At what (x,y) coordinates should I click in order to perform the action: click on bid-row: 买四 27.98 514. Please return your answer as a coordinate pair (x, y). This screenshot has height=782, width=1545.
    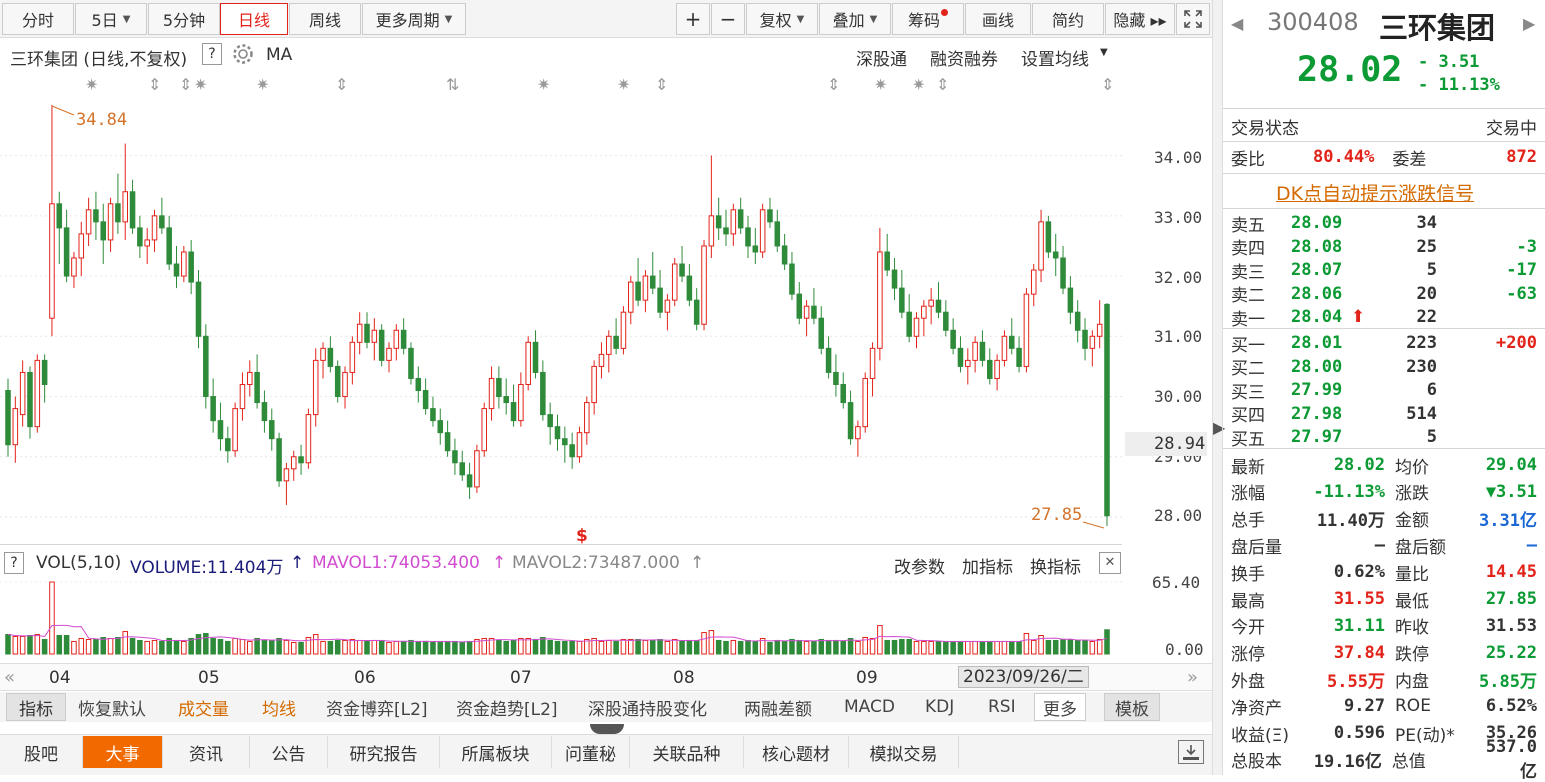
    Looking at the image, I should click on (1384, 414).